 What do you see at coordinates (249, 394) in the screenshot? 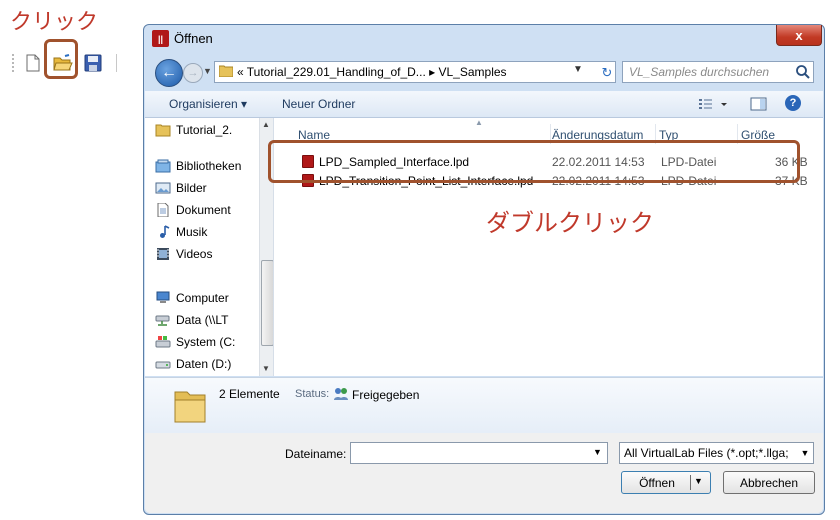
I see `item-count: 2 Elemente` at bounding box center [249, 394].